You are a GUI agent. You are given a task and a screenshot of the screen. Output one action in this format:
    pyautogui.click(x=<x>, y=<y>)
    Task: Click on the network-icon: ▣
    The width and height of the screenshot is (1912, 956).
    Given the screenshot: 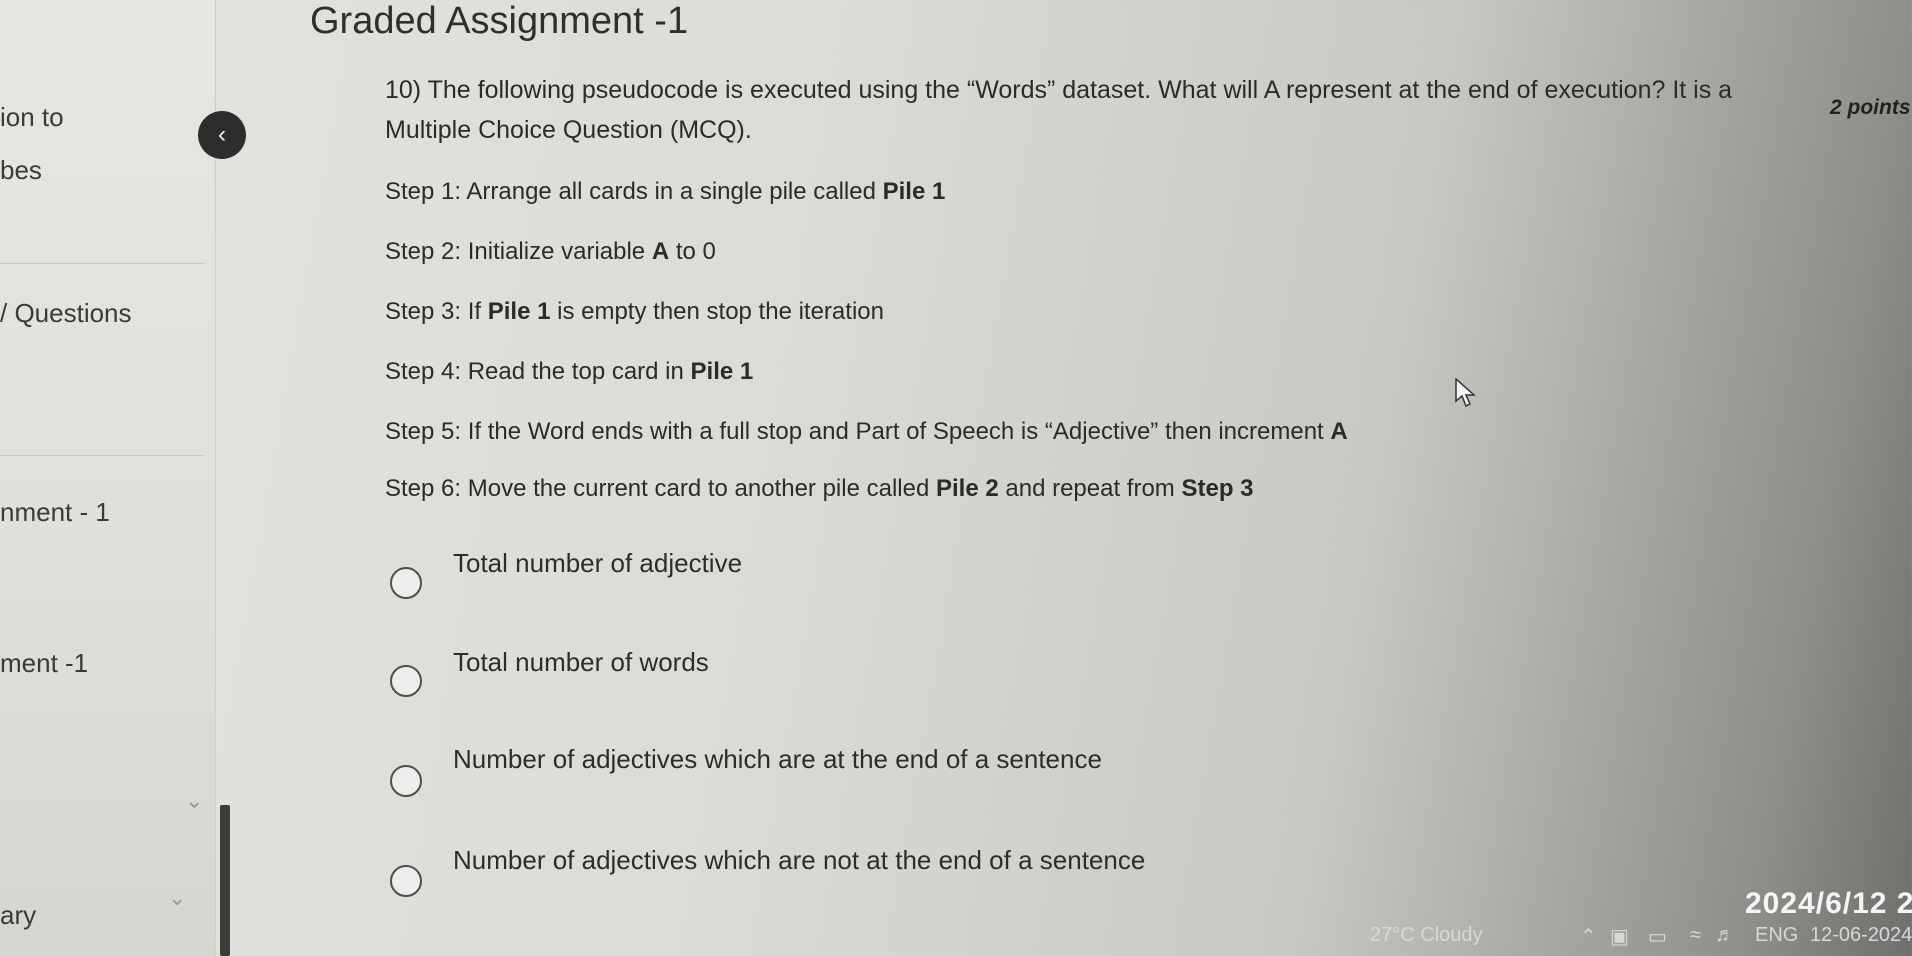 What is the action you would take?
    pyautogui.click(x=1619, y=936)
    